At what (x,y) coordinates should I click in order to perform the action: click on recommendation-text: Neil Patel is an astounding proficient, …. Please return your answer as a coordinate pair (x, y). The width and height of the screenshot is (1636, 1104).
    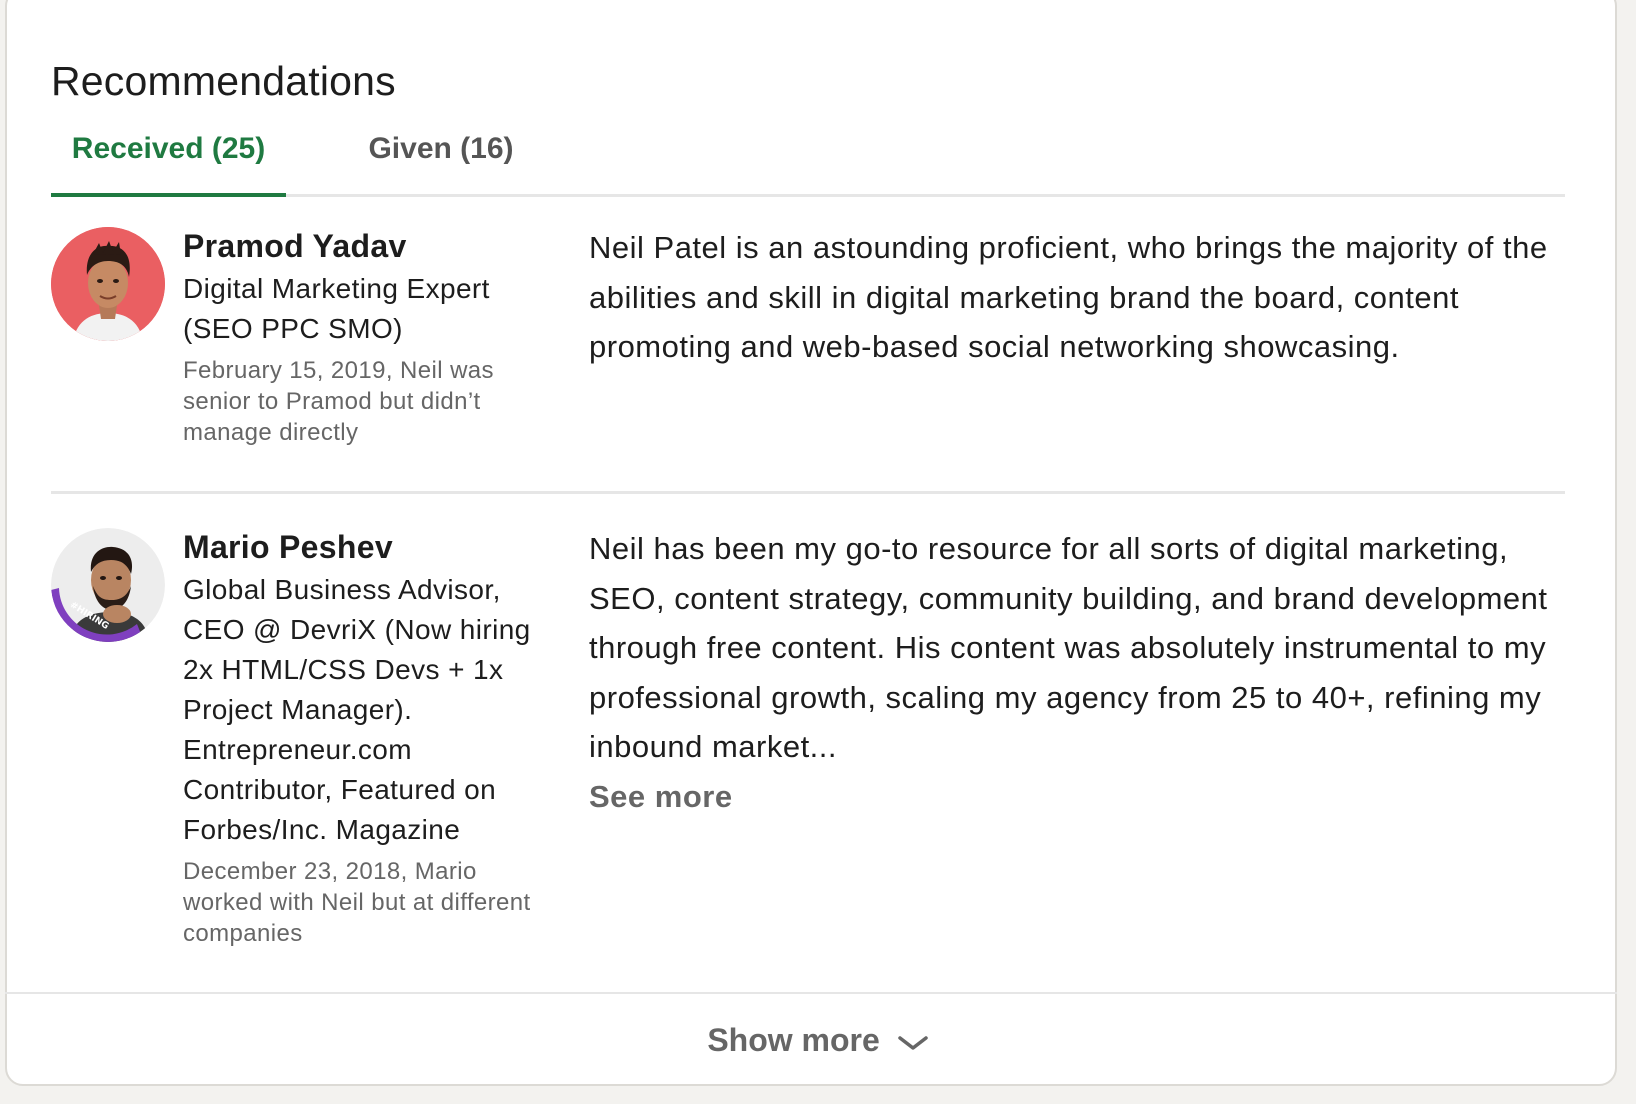
    Looking at the image, I should click on (1069, 297).